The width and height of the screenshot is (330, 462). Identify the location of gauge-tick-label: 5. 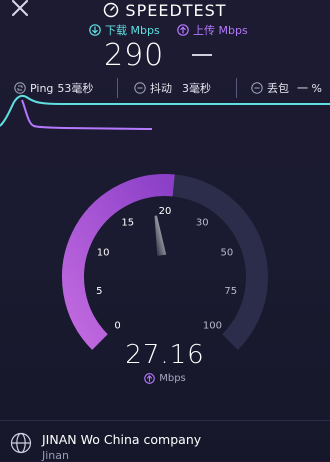
(99, 291).